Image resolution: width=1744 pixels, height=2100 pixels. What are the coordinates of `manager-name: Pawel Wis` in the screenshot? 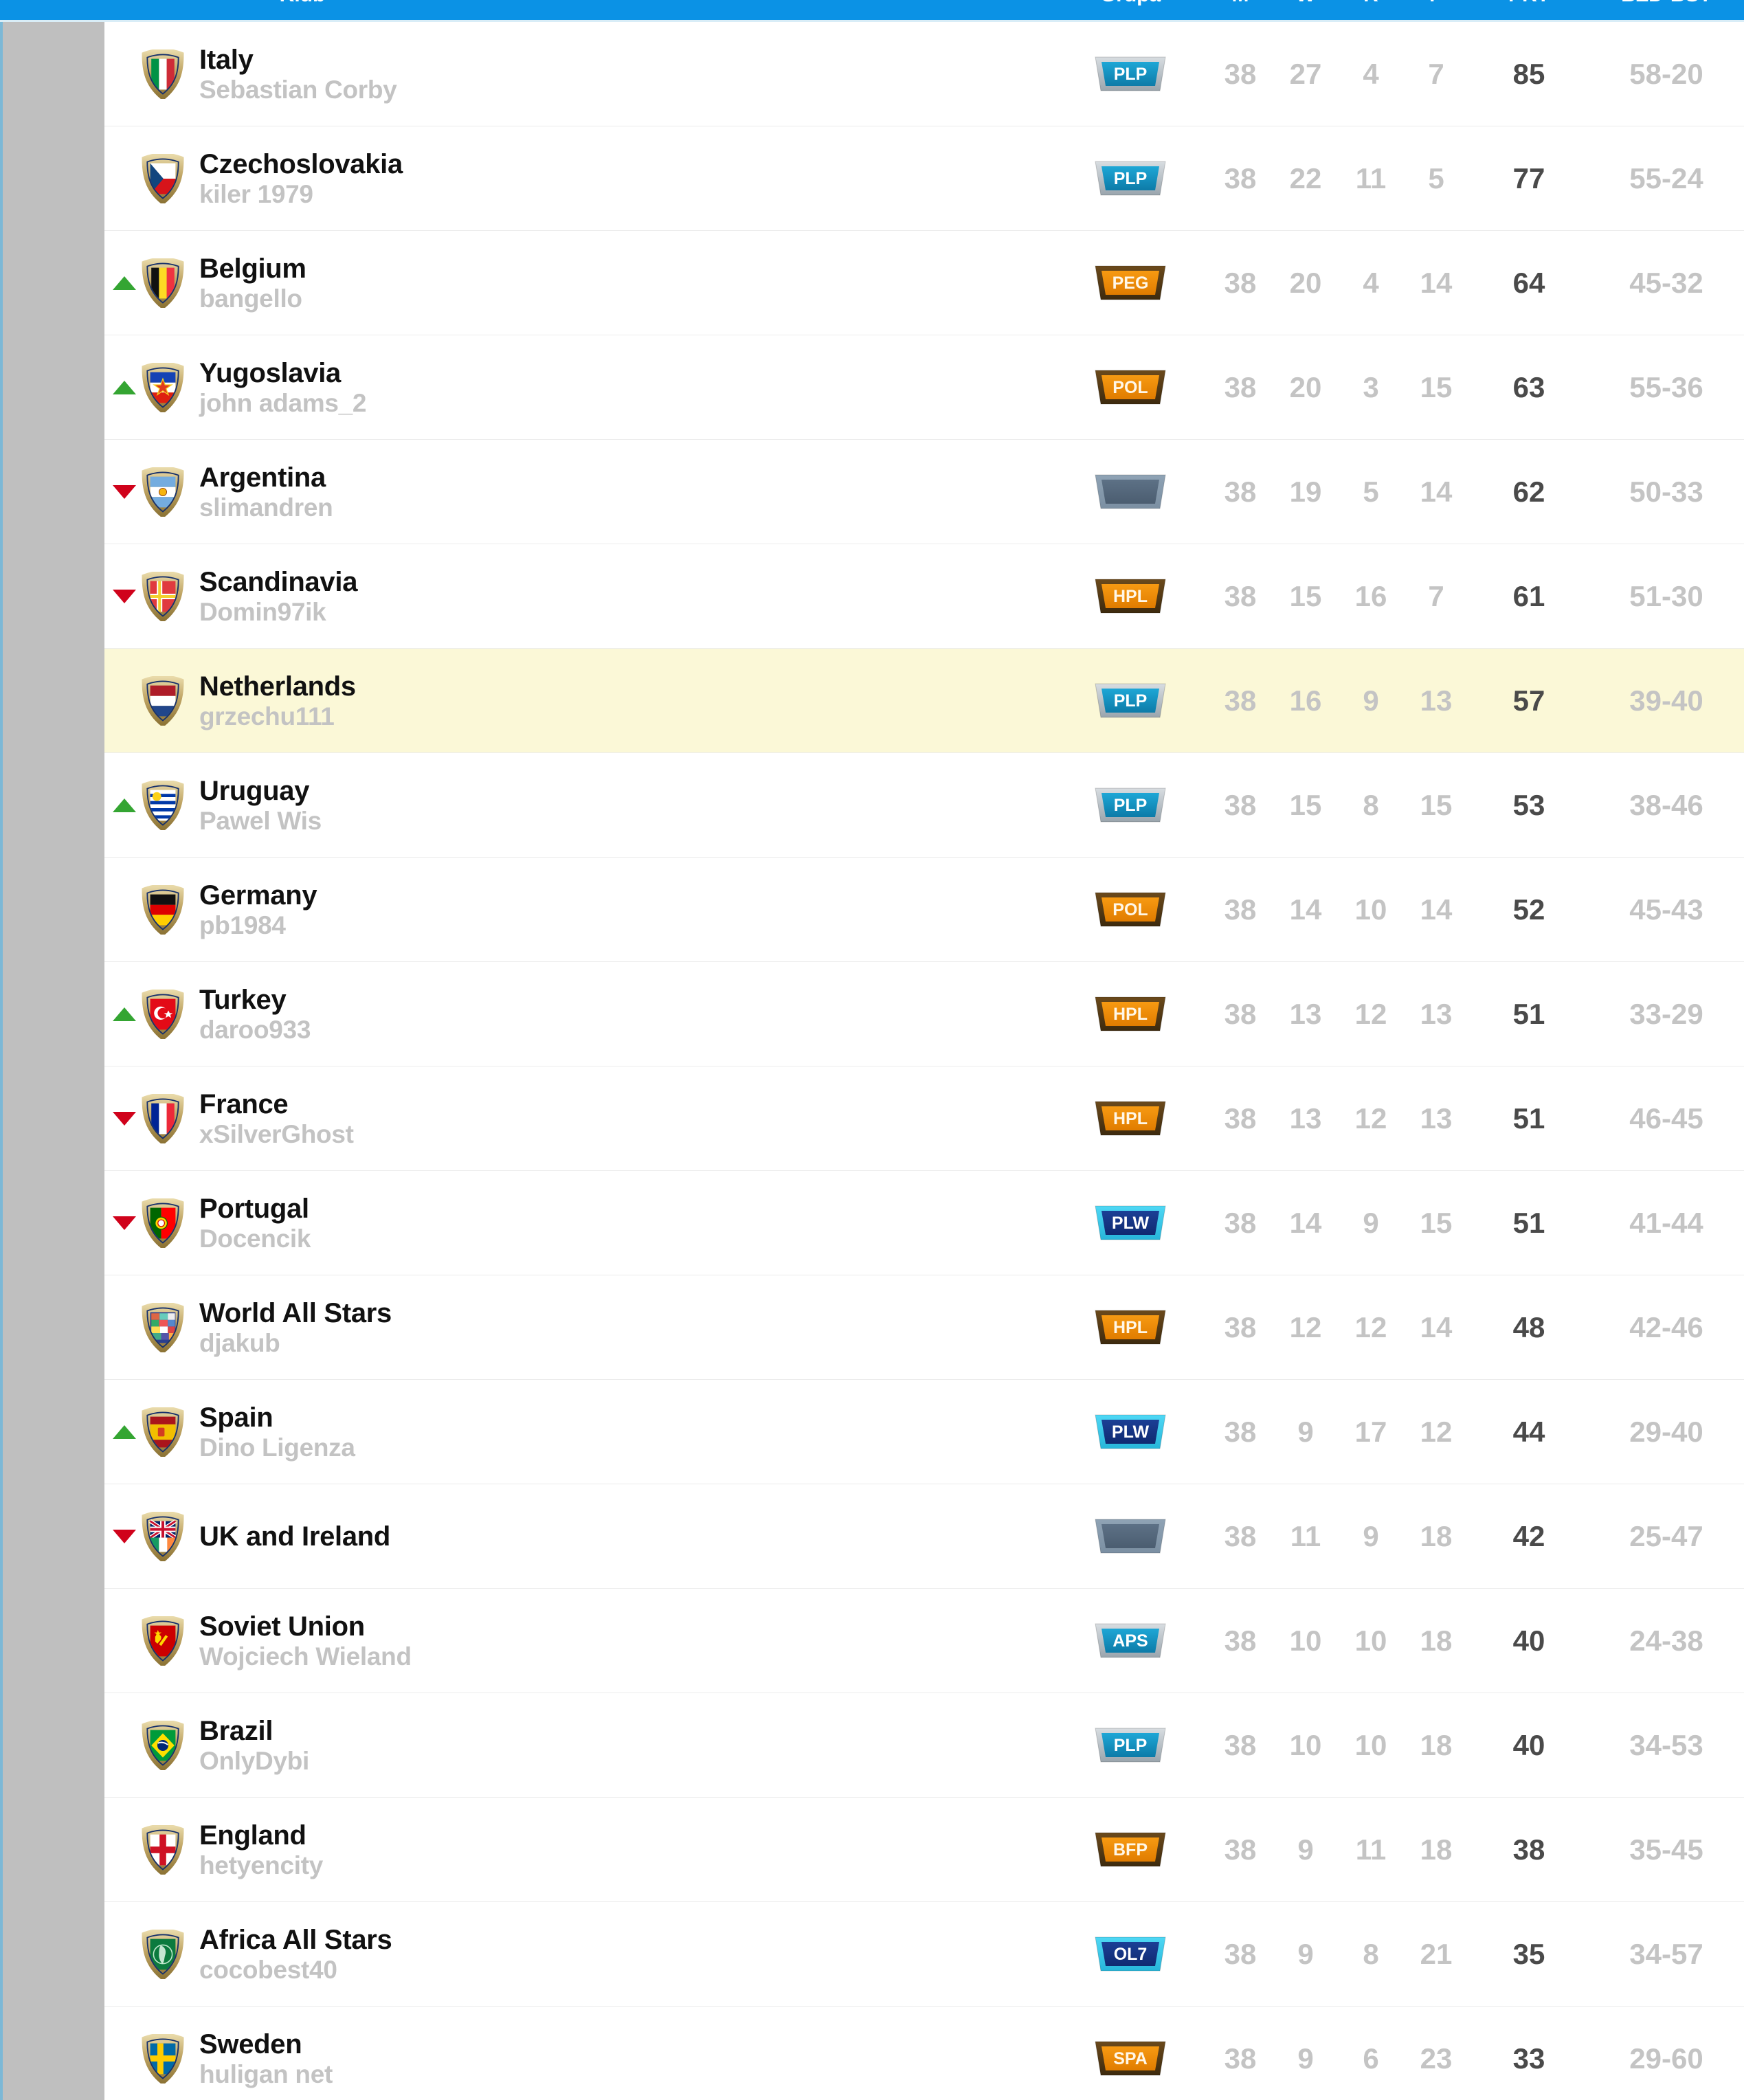 It's located at (594, 821).